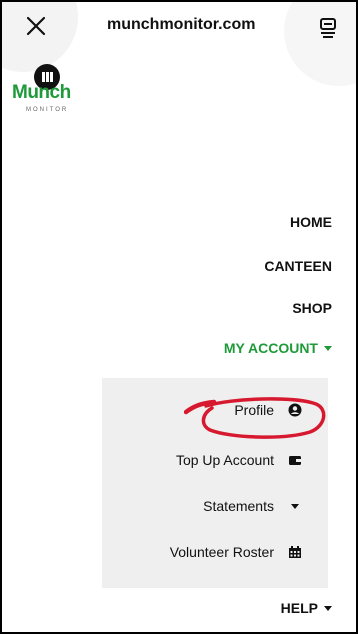 The height and width of the screenshot is (634, 358). Describe the element at coordinates (41, 92) in the screenshot. I see `logo-wordmark: Munch` at that location.